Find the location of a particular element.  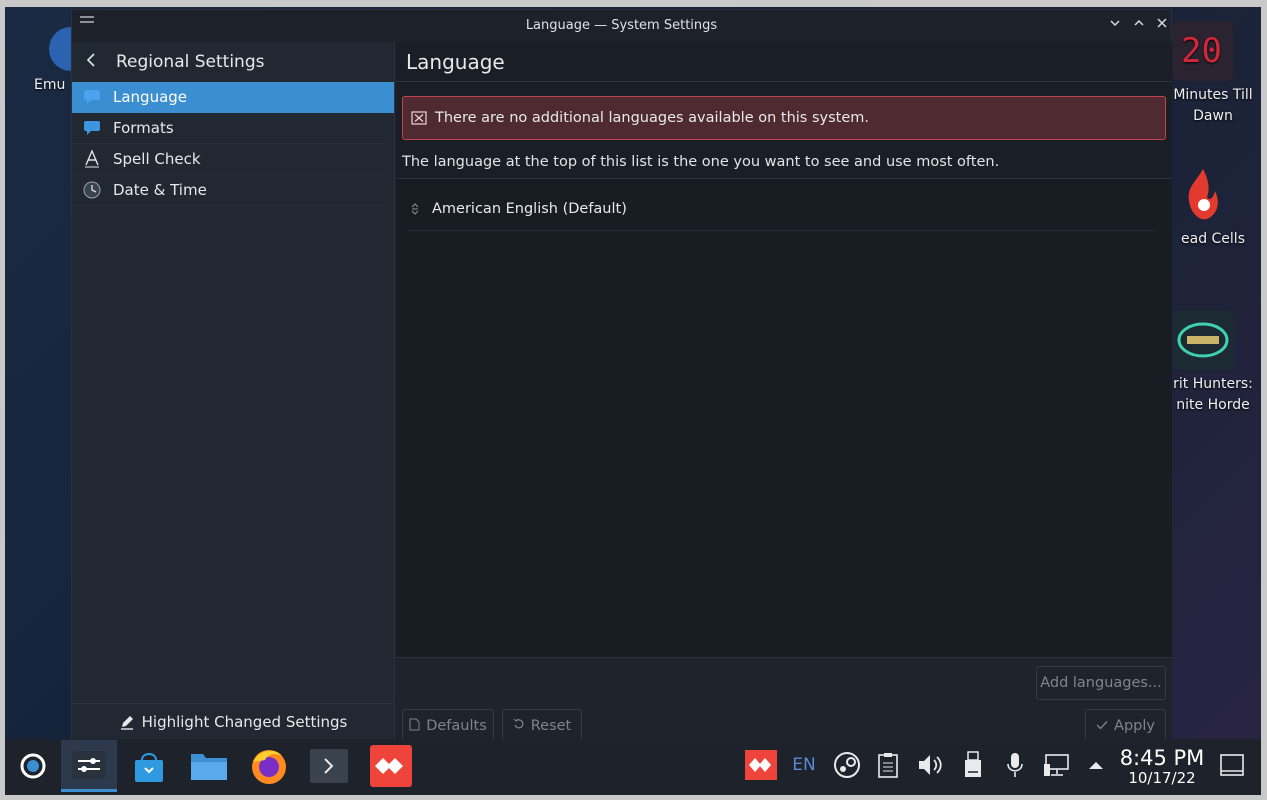

highlight-changed-label: Highlight Changed Settings is located at coordinates (244, 721).